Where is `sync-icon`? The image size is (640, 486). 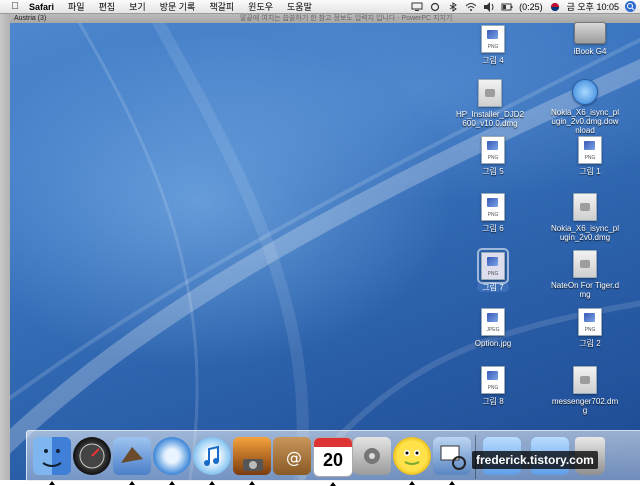
sync-icon is located at coordinates (435, 7).